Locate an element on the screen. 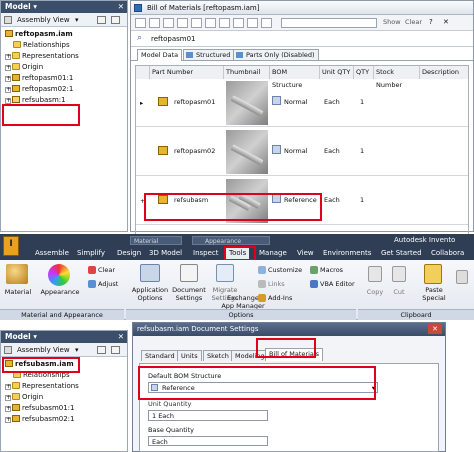 The height and width of the screenshot is (452, 474). cut-button: Cut is located at coordinates (399, 292).